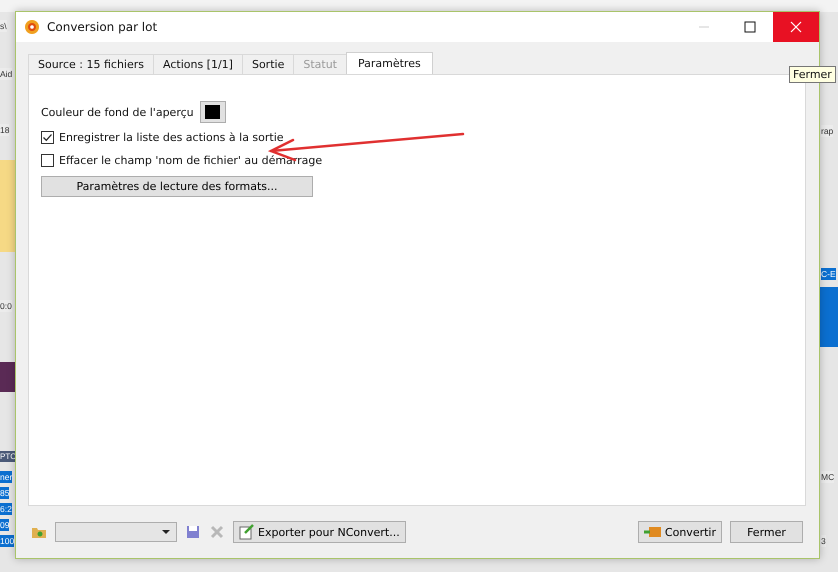 This screenshot has width=838, height=572. Describe the element at coordinates (680, 532) in the screenshot. I see `convert-button: Convertir` at that location.